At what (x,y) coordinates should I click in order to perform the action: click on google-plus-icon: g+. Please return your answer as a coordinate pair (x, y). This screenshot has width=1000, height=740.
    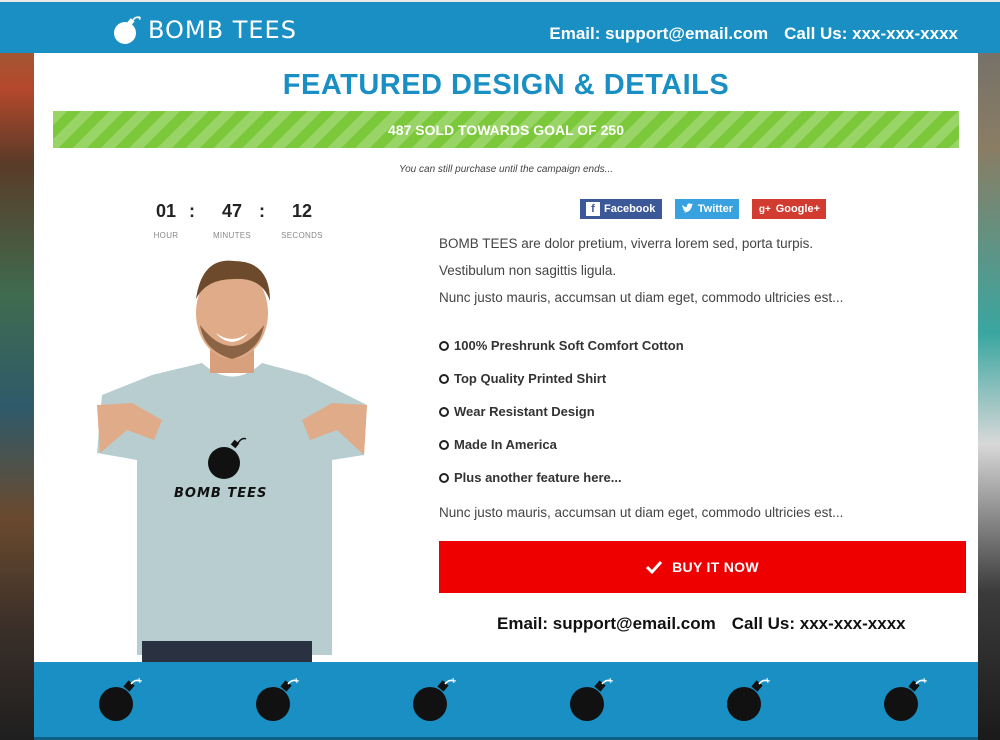
    Looking at the image, I should click on (764, 209).